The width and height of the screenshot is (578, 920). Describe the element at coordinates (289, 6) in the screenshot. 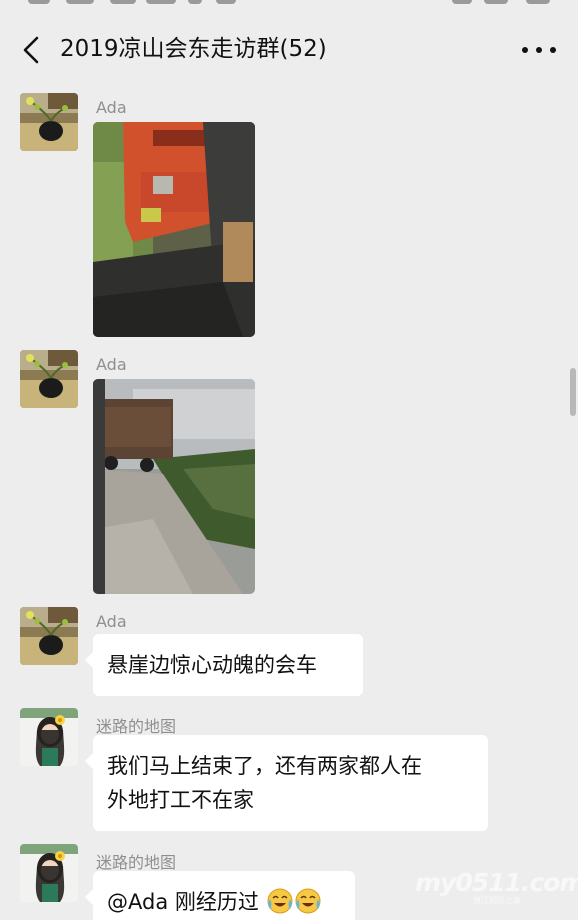

I see `status-bar` at that location.